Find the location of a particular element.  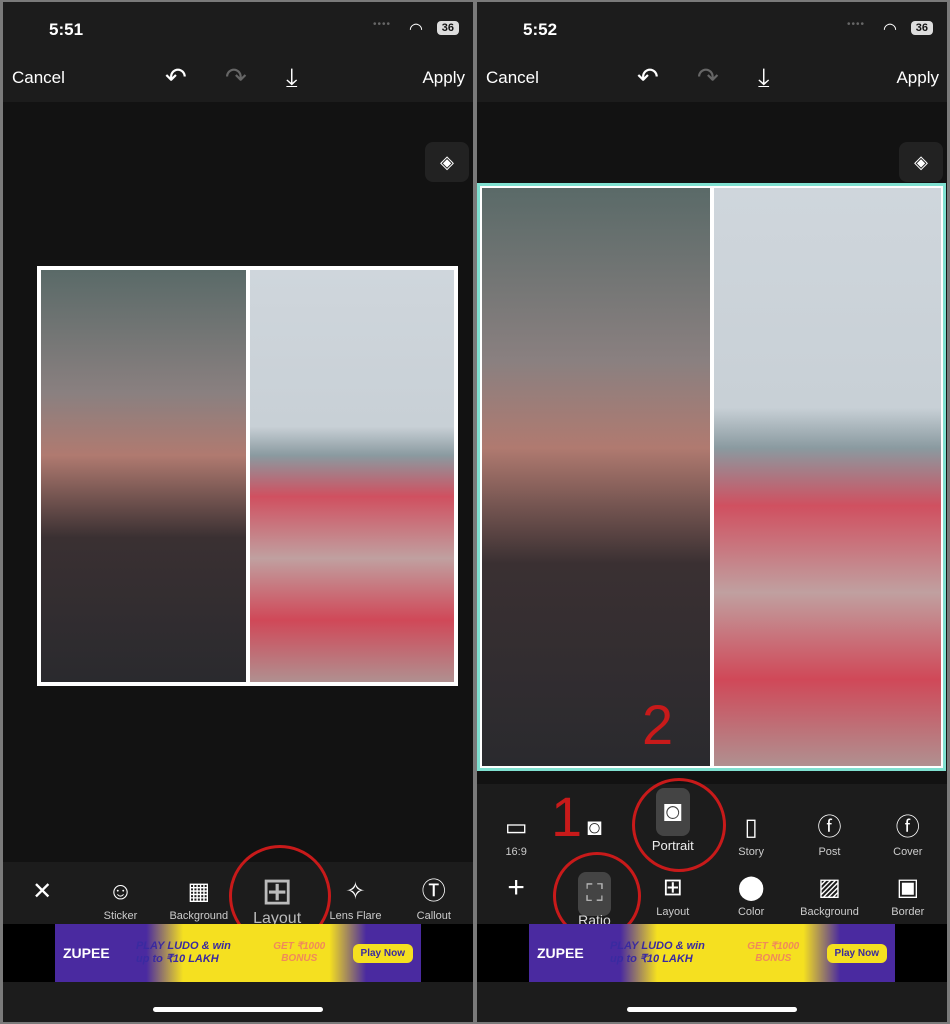

annotation-2: 2 is located at coordinates (658, 724).